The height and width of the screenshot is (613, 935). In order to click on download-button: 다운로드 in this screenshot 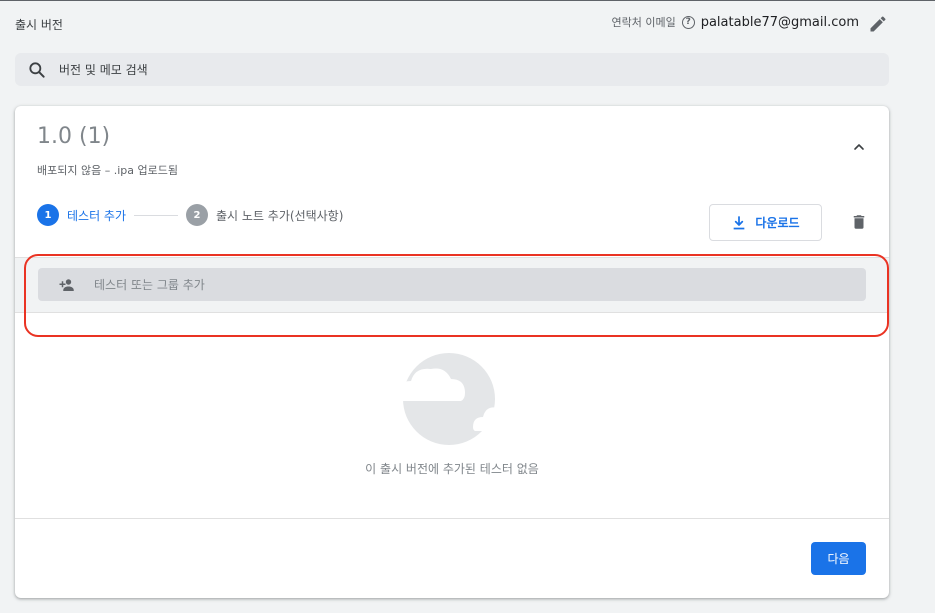, I will do `click(765, 222)`.